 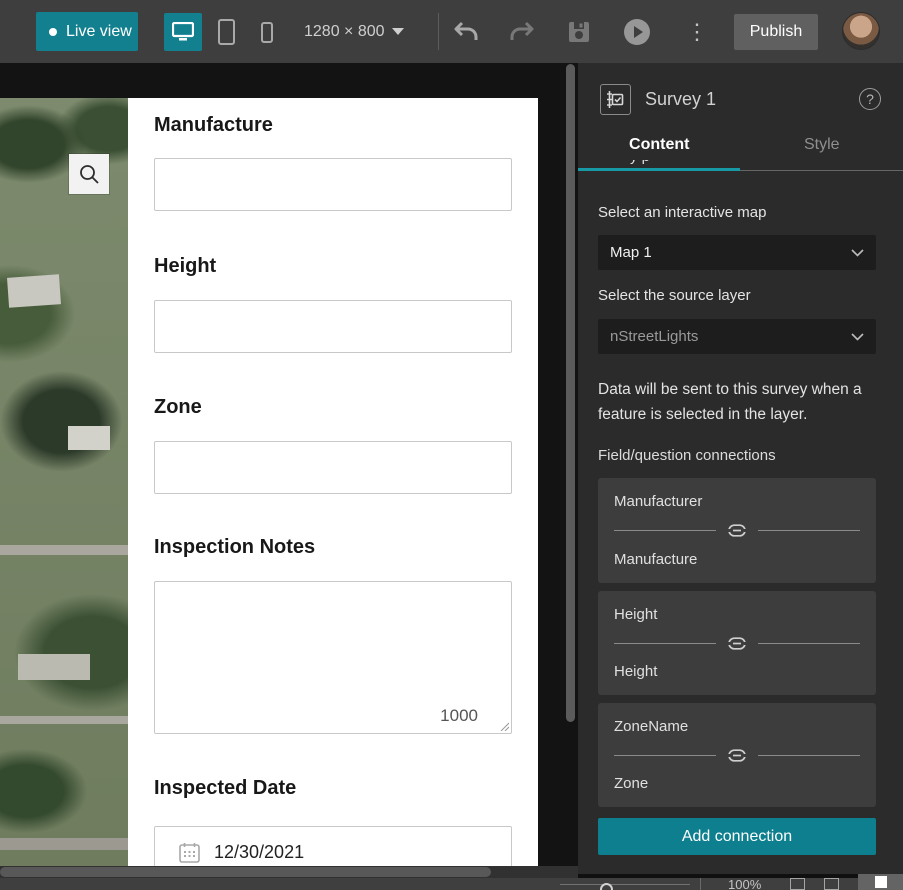 What do you see at coordinates (822, 153) in the screenshot?
I see `tab-style: Style` at bounding box center [822, 153].